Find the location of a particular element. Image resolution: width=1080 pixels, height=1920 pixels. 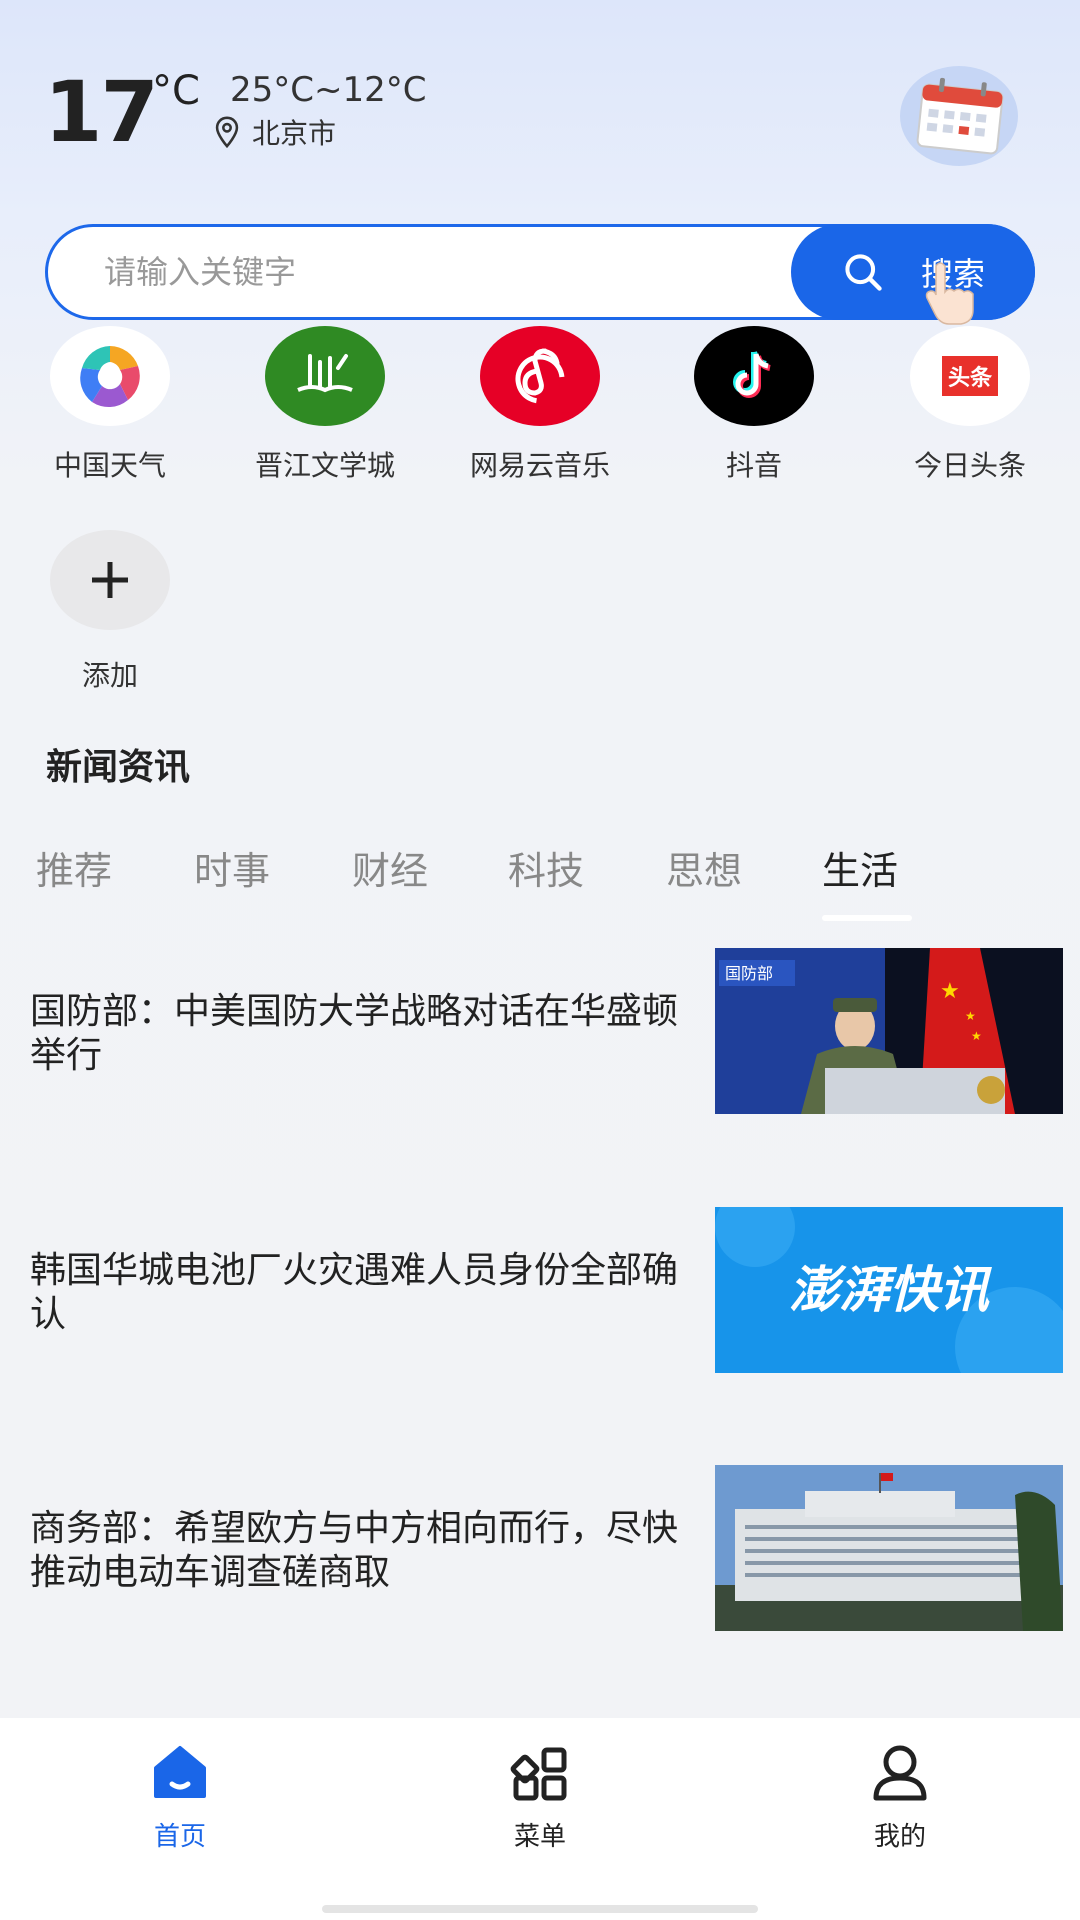

search-icon is located at coordinates (863, 272).